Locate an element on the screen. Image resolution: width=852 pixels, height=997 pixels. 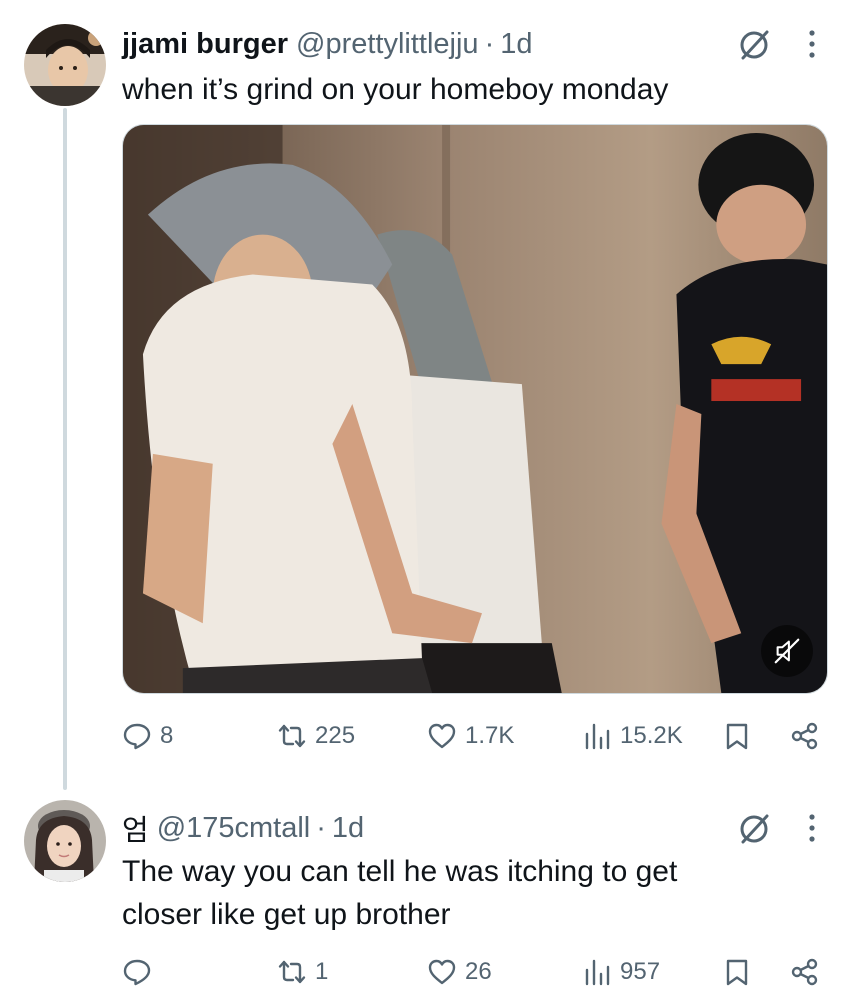
views-count: 957 is located at coordinates (640, 971).